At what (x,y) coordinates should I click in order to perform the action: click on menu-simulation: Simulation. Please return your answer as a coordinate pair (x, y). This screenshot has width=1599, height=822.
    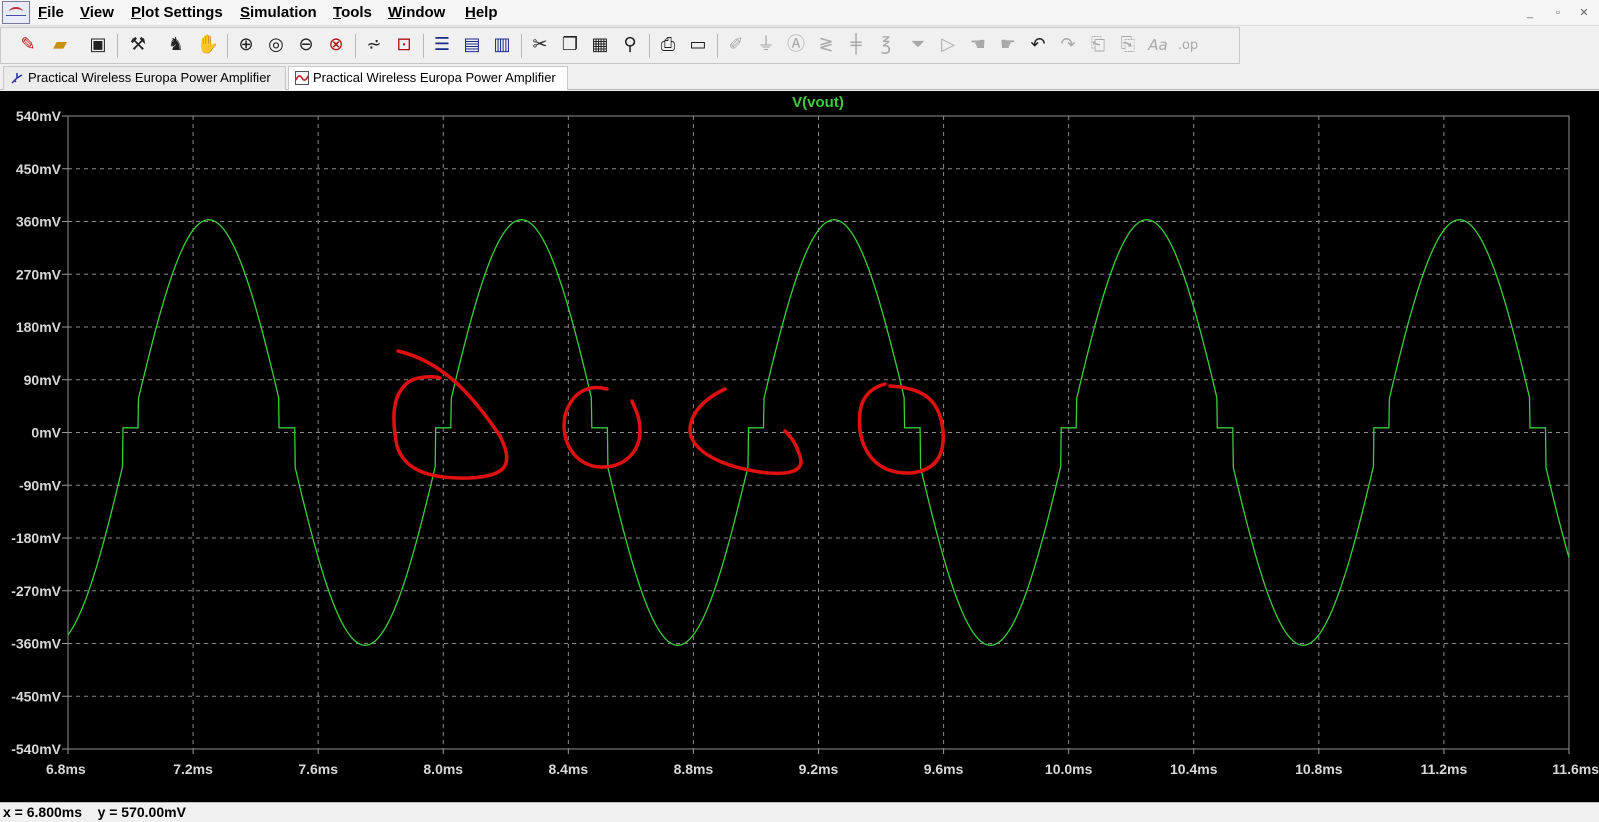
    Looking at the image, I should click on (278, 12).